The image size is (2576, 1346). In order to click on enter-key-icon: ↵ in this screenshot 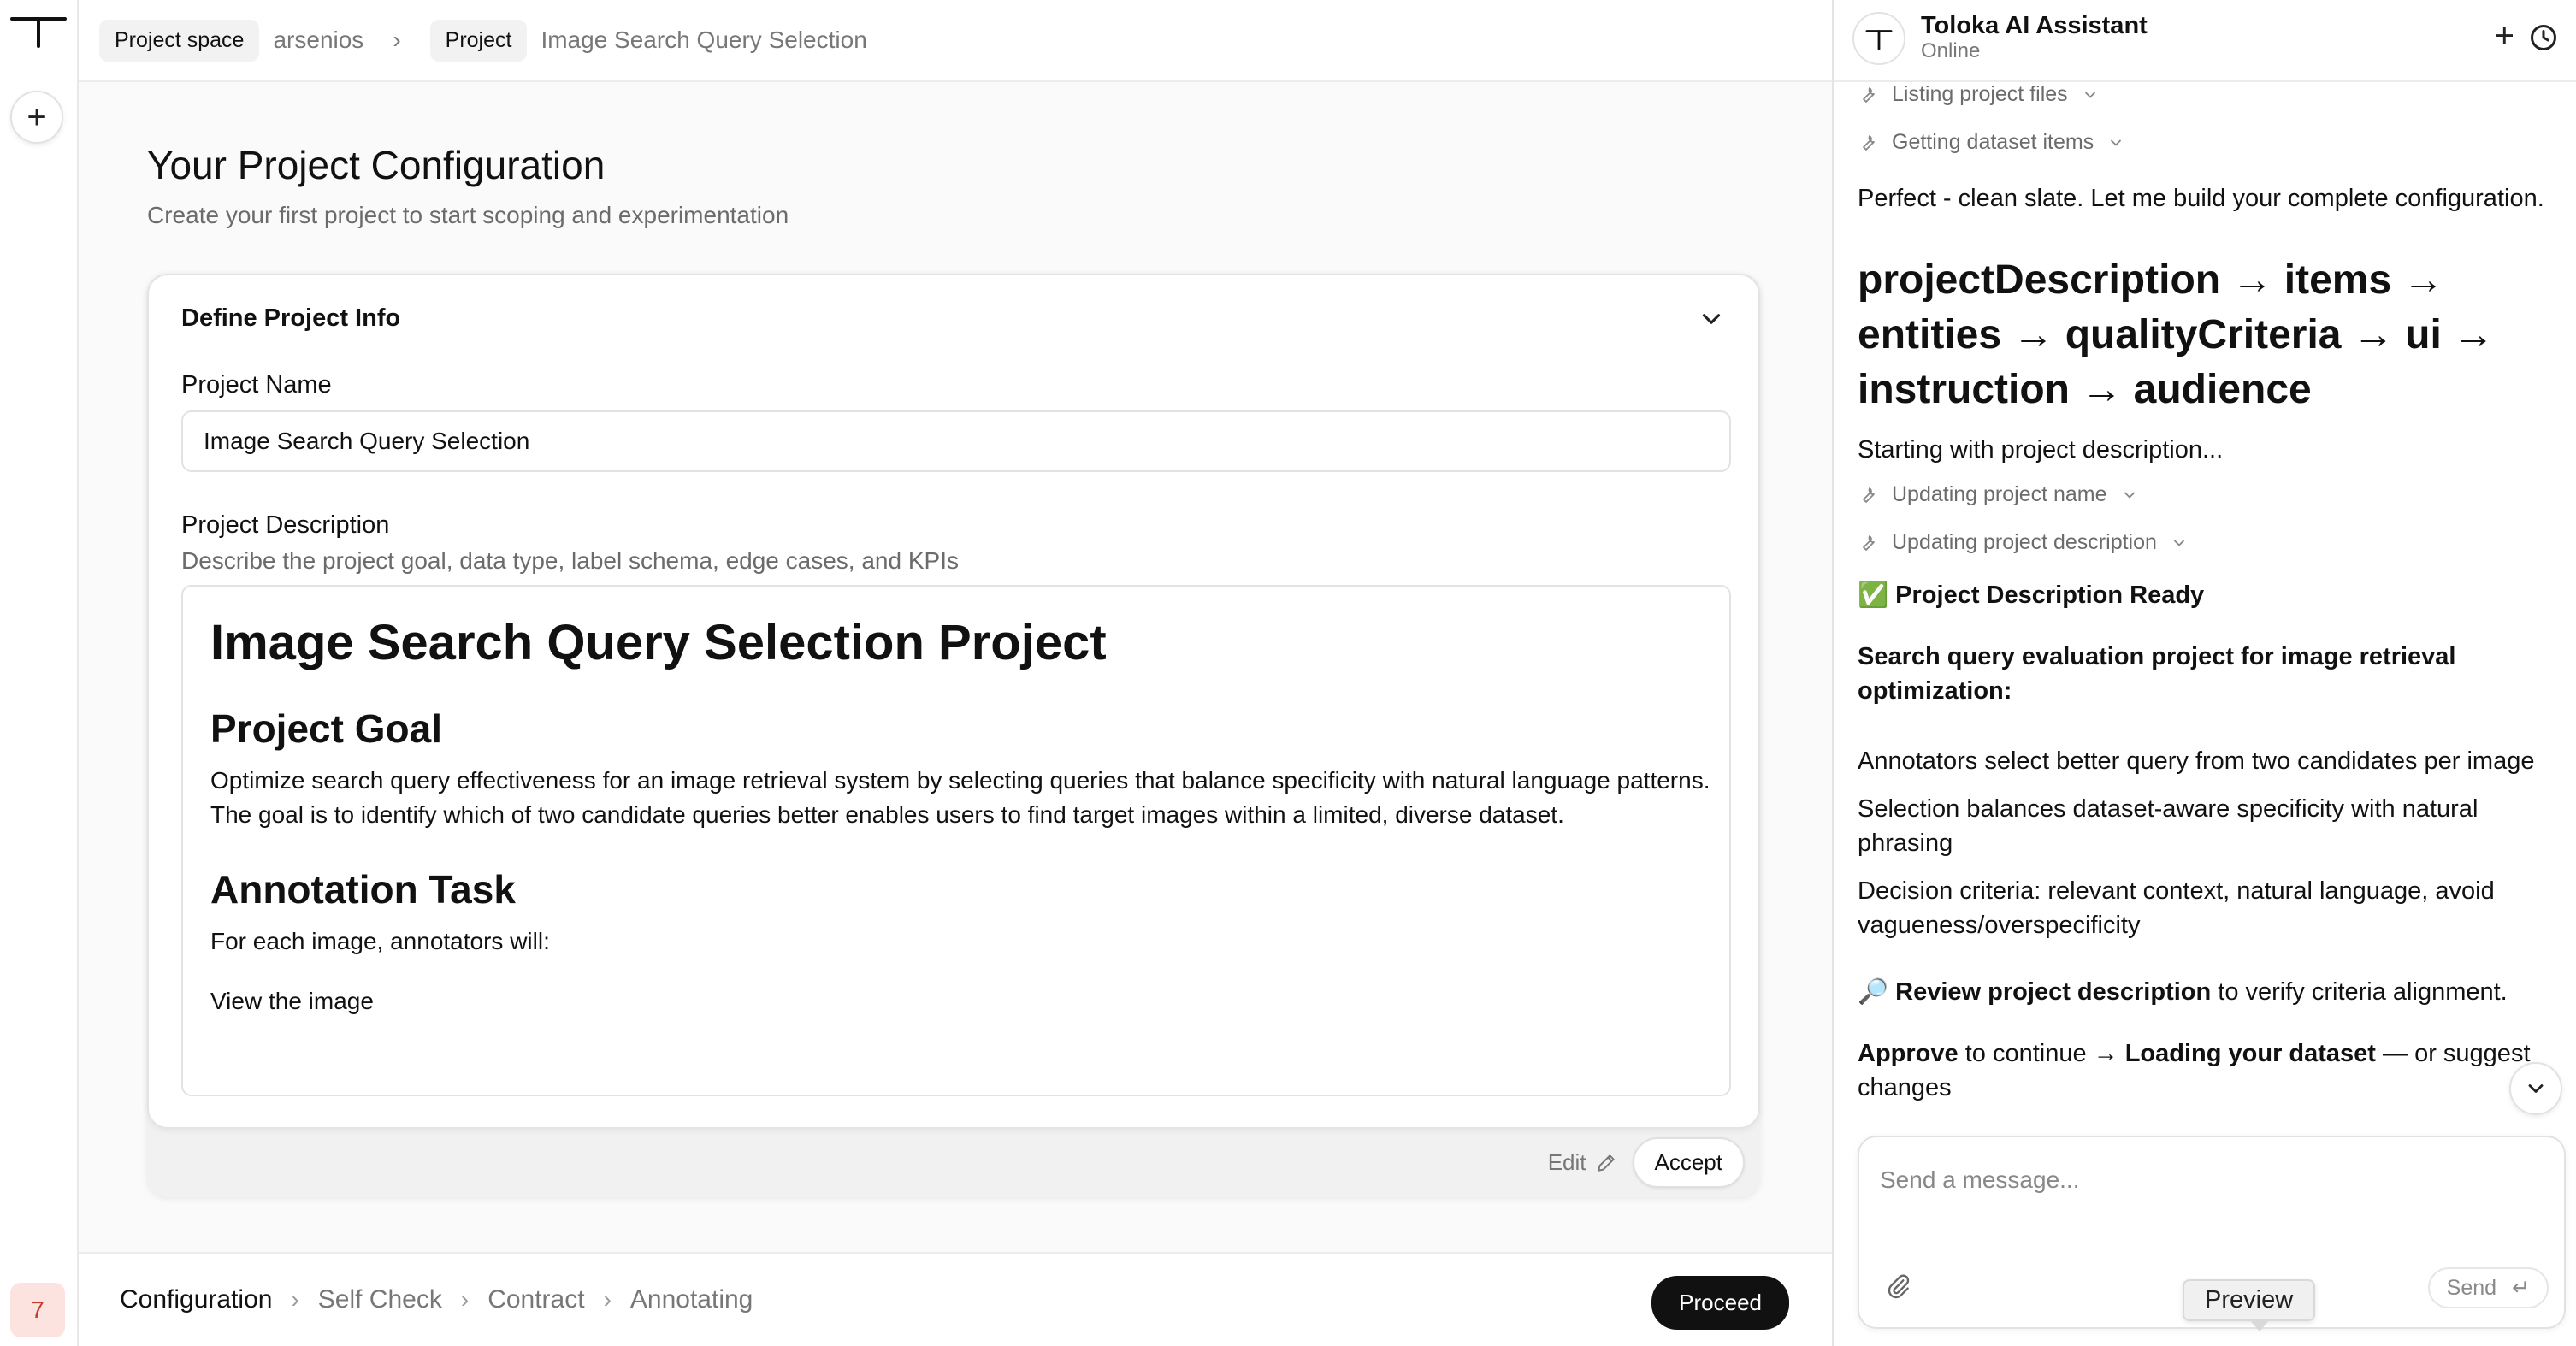, I will do `click(2521, 1288)`.